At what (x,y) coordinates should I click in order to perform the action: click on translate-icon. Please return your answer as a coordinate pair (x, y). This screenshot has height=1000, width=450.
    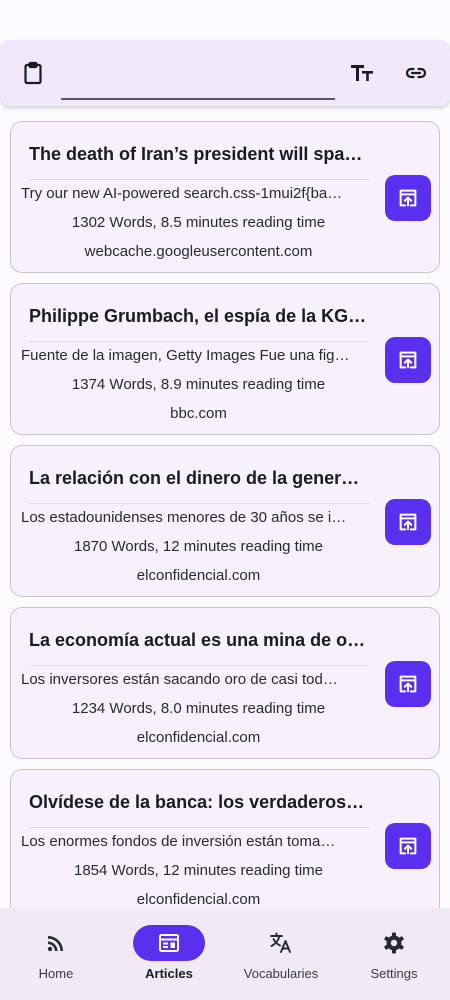
    Looking at the image, I should click on (280, 942).